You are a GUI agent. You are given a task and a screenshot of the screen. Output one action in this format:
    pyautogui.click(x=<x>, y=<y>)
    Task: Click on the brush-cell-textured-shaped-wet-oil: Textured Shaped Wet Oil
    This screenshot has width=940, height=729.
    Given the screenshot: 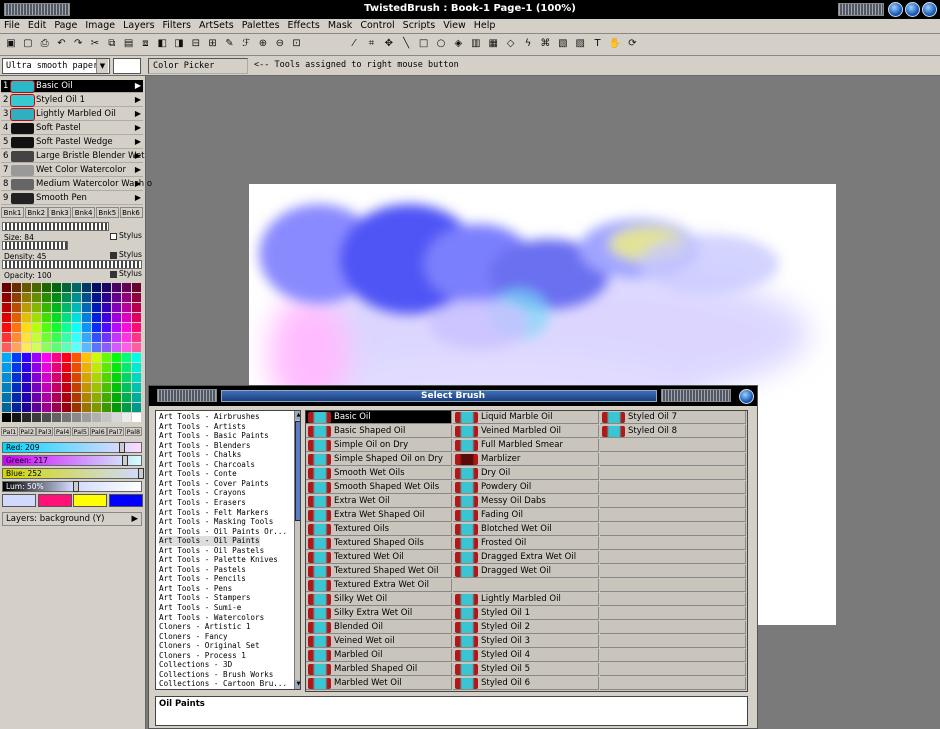 What is the action you would take?
    pyautogui.click(x=379, y=571)
    